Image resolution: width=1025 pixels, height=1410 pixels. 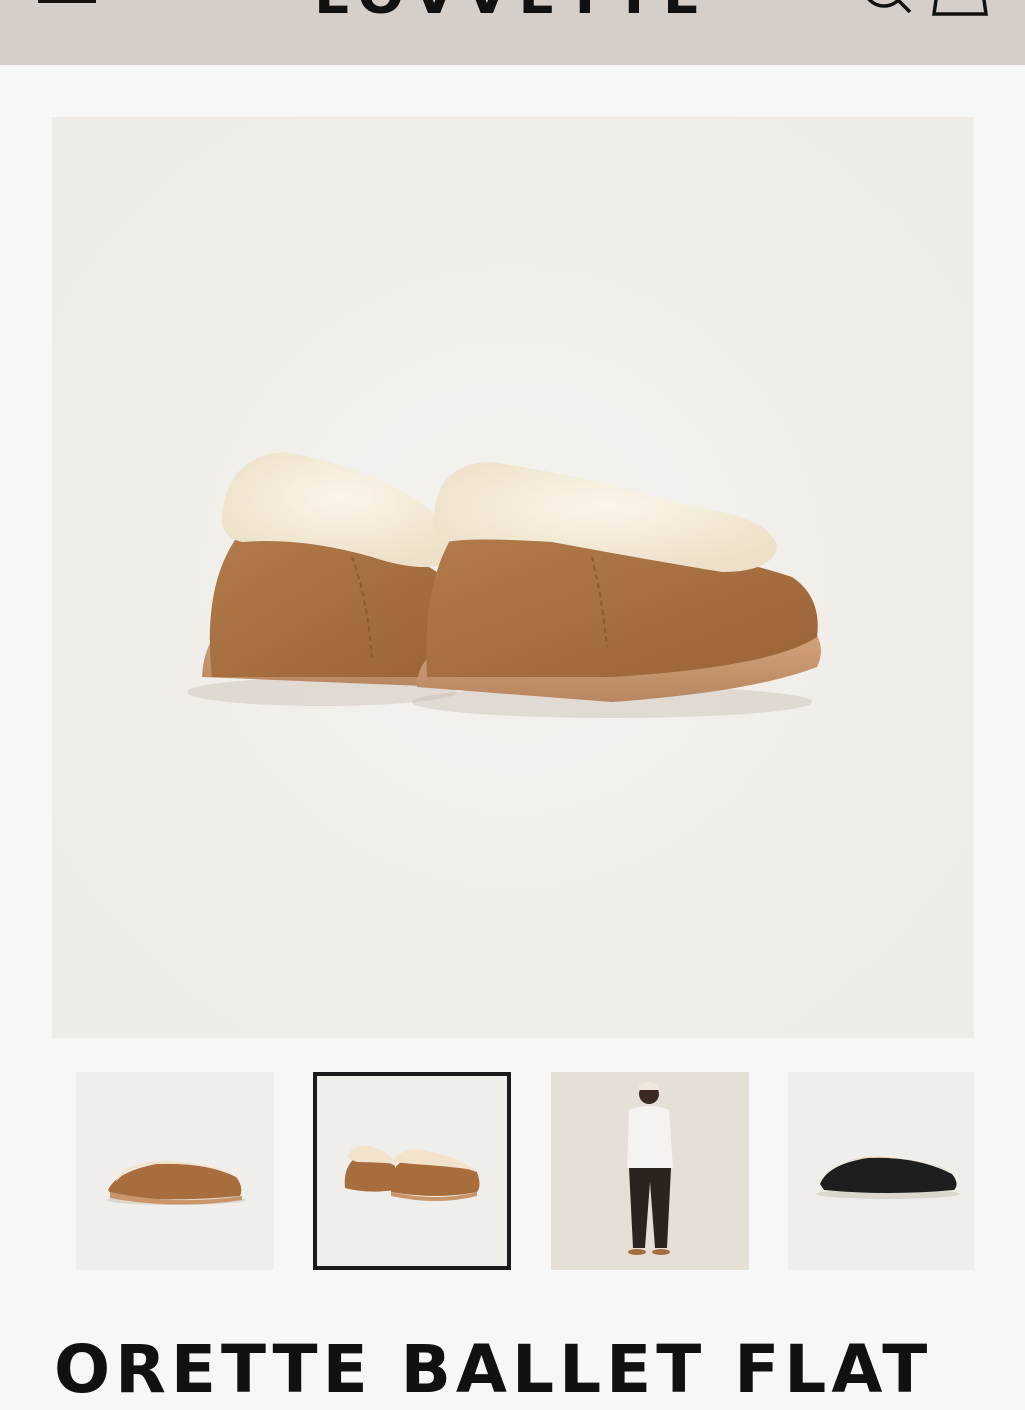 I want to click on model-wearing-flats-image, so click(x=650, y=1168).